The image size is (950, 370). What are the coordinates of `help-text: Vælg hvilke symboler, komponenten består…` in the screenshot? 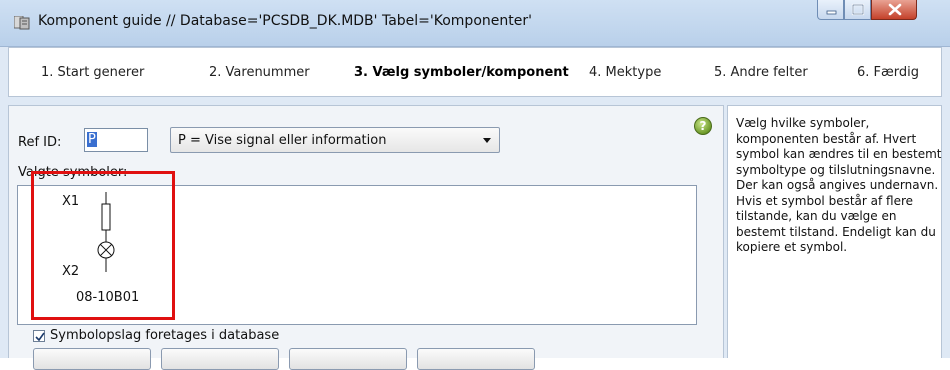 It's located at (839, 185).